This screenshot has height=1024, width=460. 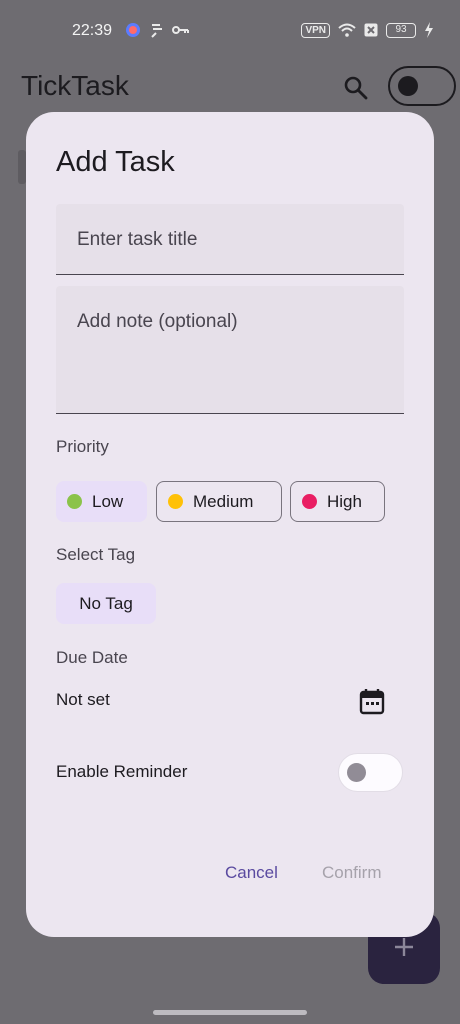 What do you see at coordinates (82, 446) in the screenshot?
I see `priority-label: Priority` at bounding box center [82, 446].